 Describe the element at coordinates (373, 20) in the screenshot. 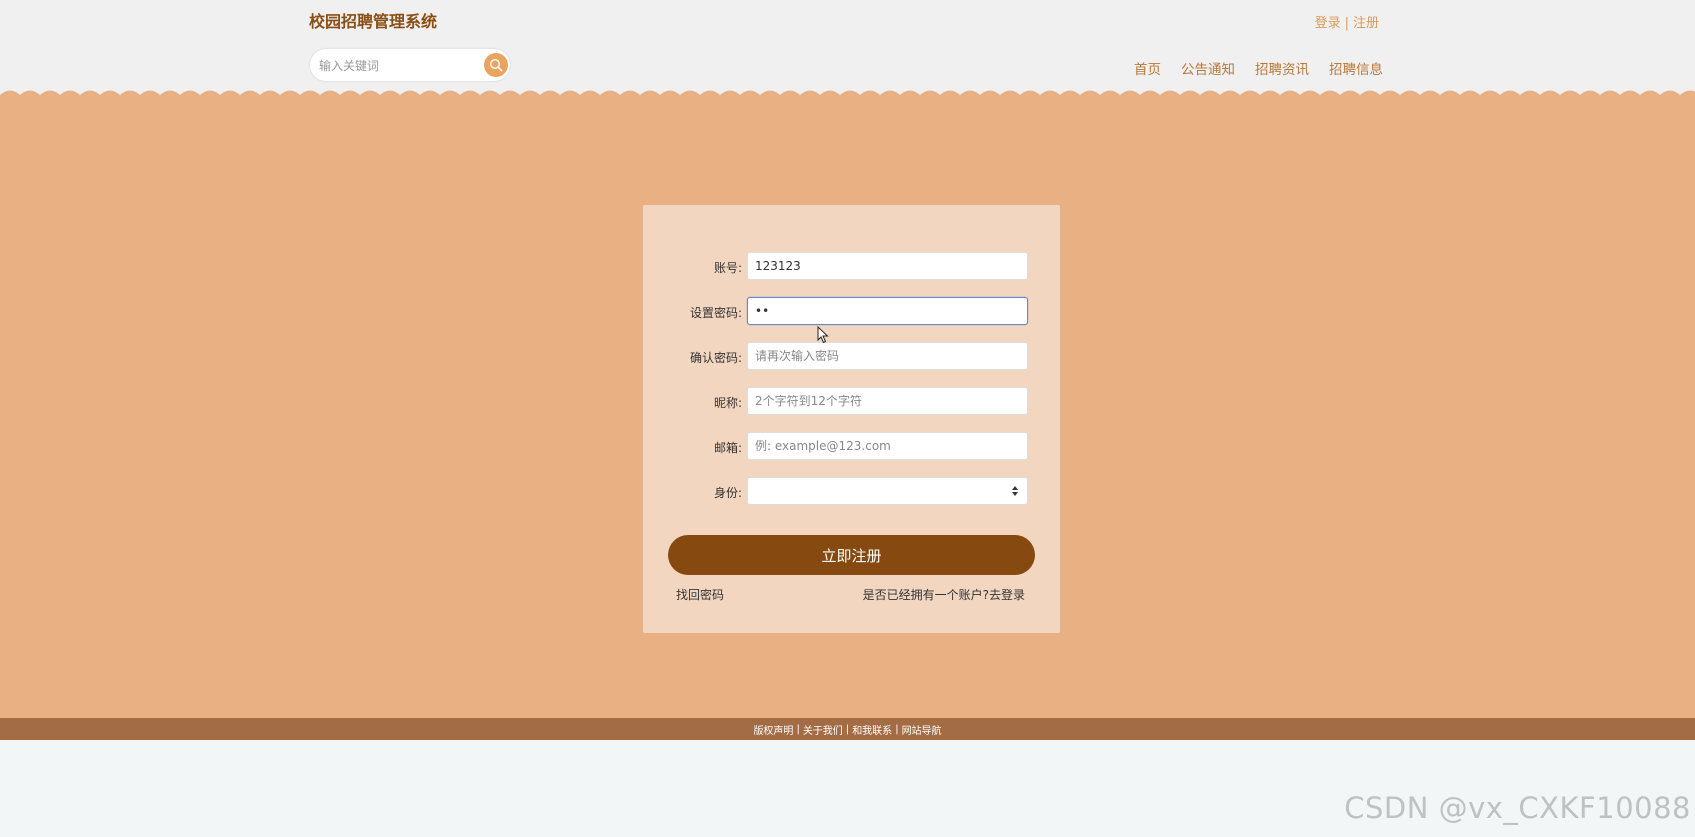

I see `site-title: 校园招聘管理系统` at that location.